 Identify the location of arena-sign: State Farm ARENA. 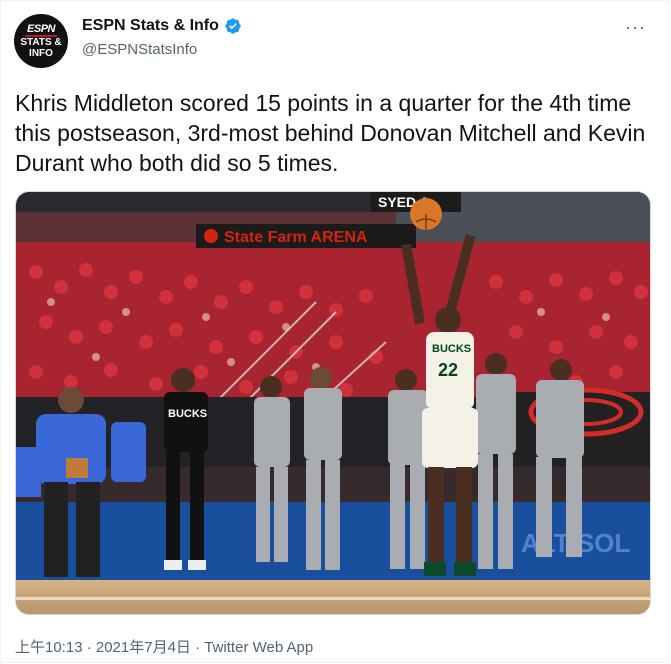
(296, 237).